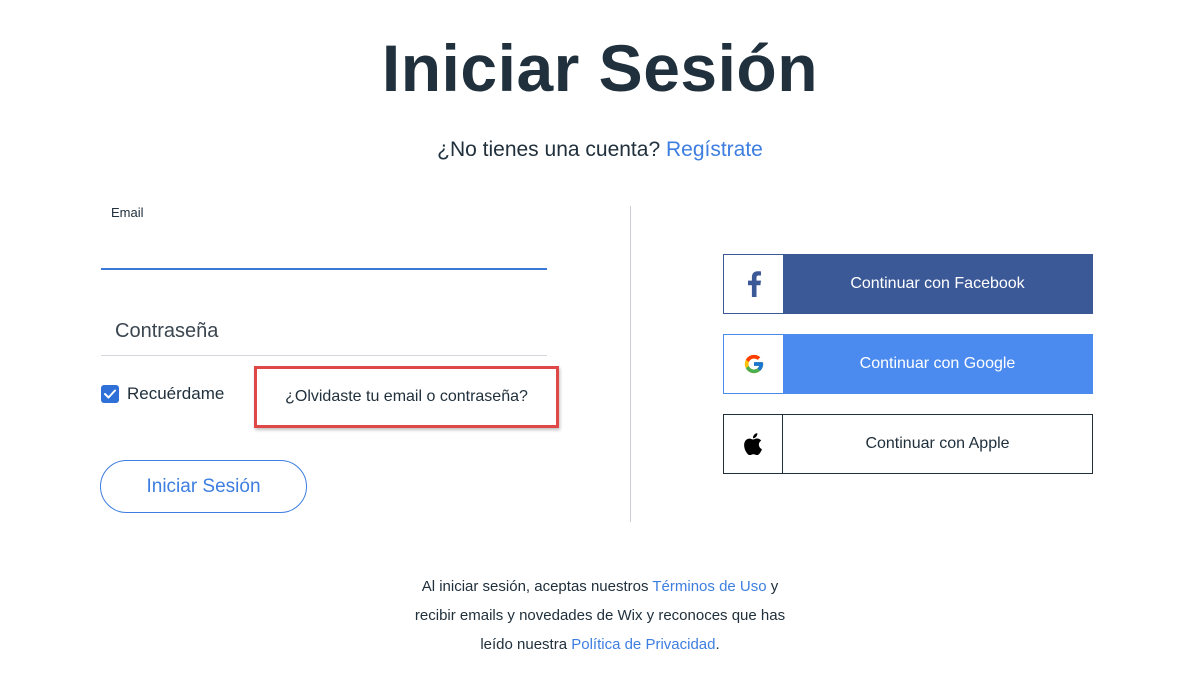 The image size is (1200, 675). I want to click on terms-text-part: leído nuestra, so click(524, 644).